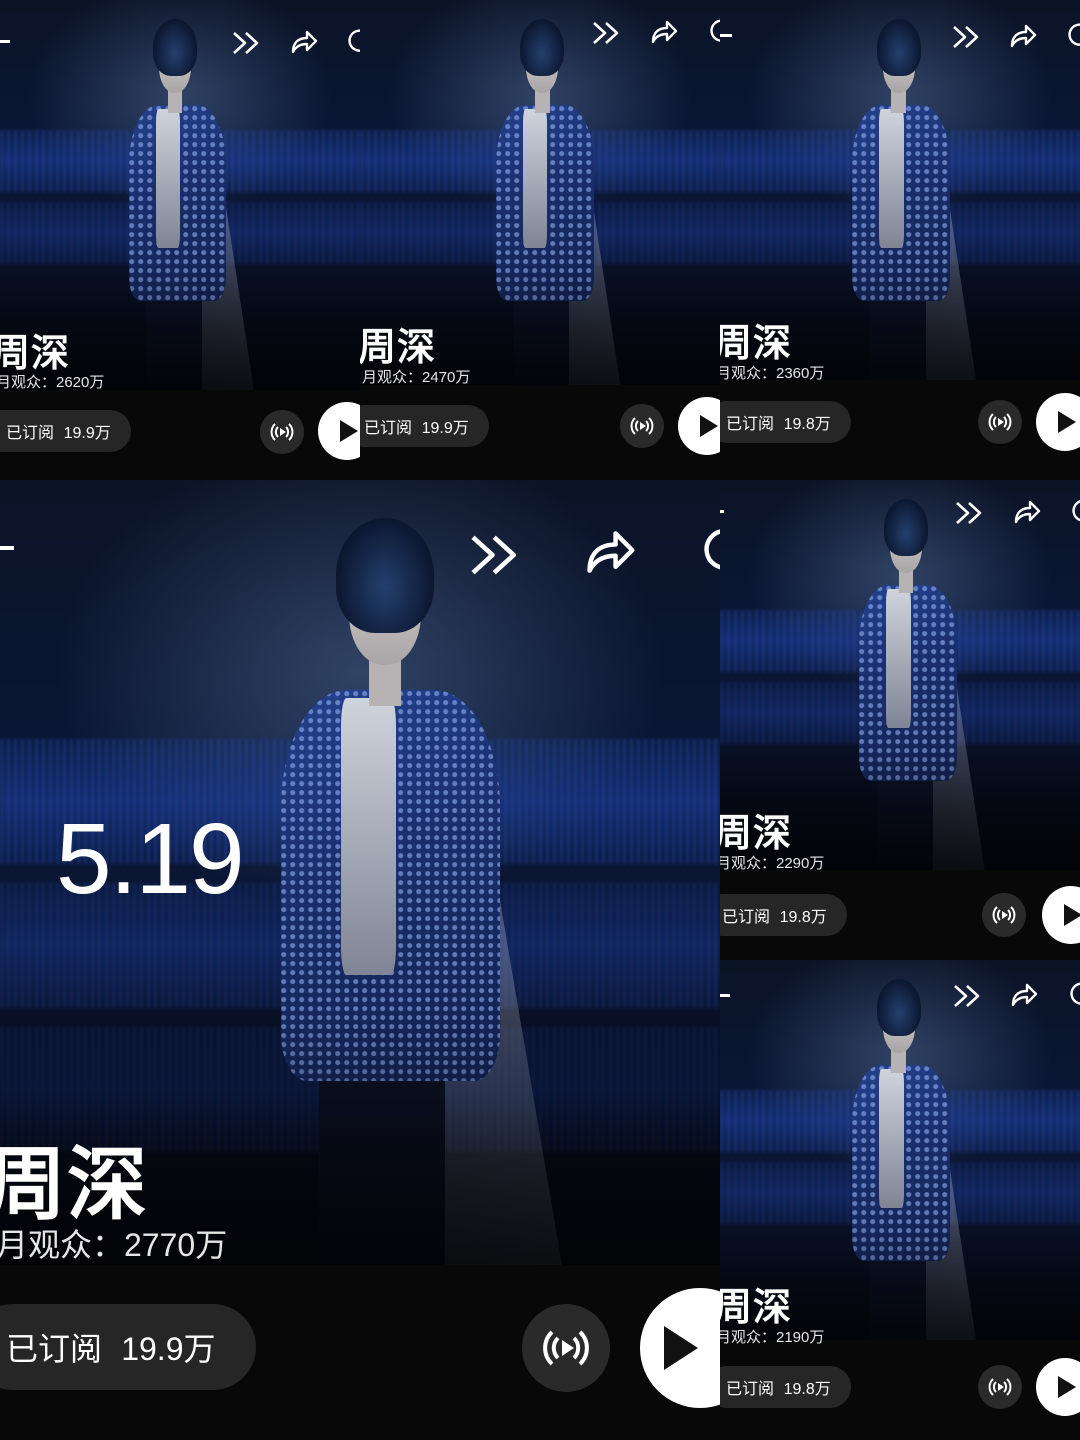 The width and height of the screenshot is (1080, 1440). What do you see at coordinates (900, 240) in the screenshot?
I see `panel-top-right: 周深 月观众：2360万 已订阅 19.8万` at bounding box center [900, 240].